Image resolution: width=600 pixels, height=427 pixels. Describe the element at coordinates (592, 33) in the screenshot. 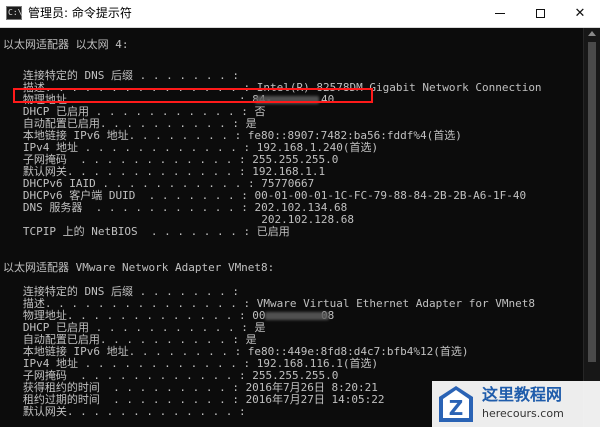

I see `scroll-up-arrow-icon` at that location.